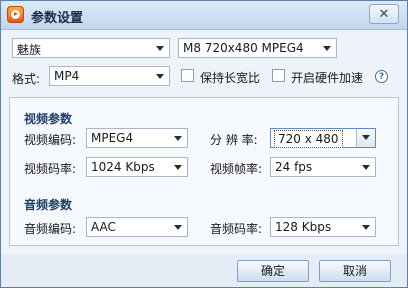  I want to click on audio-codec-select: AAC, so click(137, 227).